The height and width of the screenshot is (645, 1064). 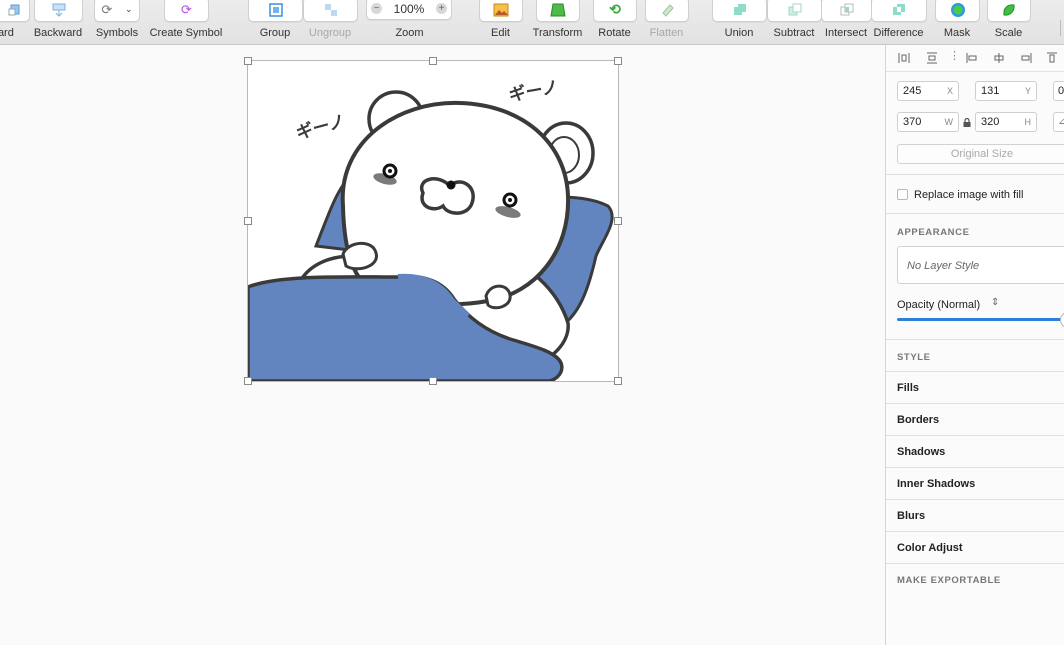 What do you see at coordinates (107, 9) in the screenshot?
I see `symbol-cycle-icon: ⟳` at bounding box center [107, 9].